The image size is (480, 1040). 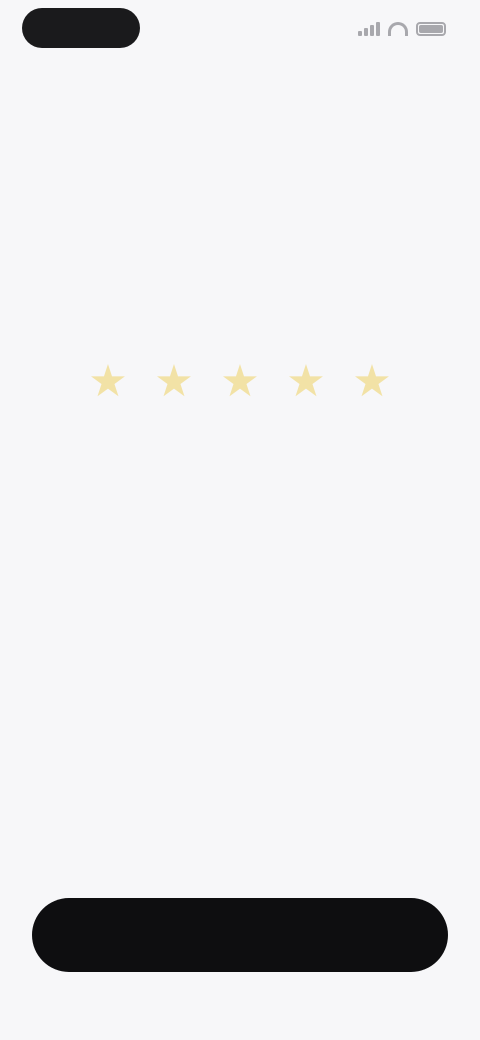 I want to click on battery-level, so click(x=431, y=29).